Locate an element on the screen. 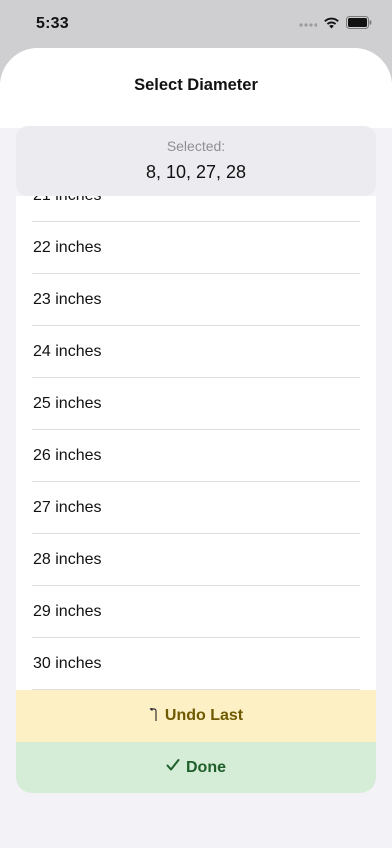 The height and width of the screenshot is (848, 392). status-icons is located at coordinates (335, 25).